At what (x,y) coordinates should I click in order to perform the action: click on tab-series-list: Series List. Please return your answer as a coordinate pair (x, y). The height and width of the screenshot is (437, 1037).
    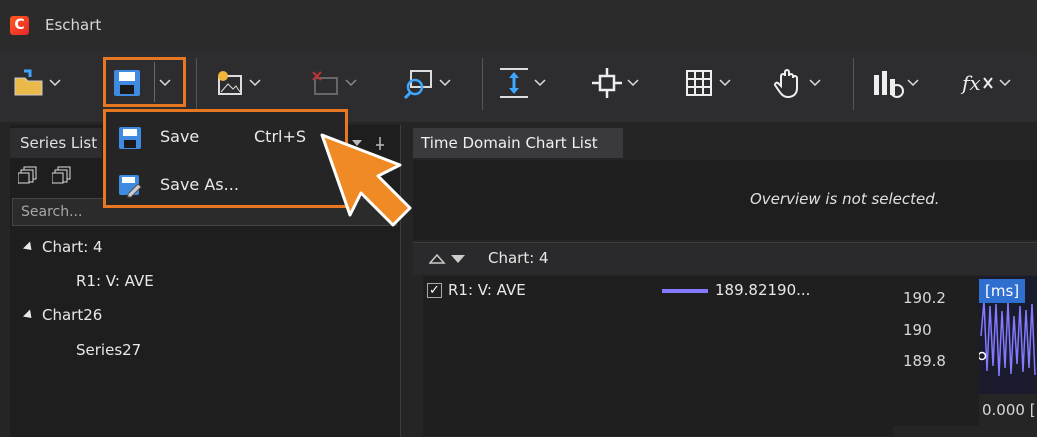
    Looking at the image, I should click on (56, 143).